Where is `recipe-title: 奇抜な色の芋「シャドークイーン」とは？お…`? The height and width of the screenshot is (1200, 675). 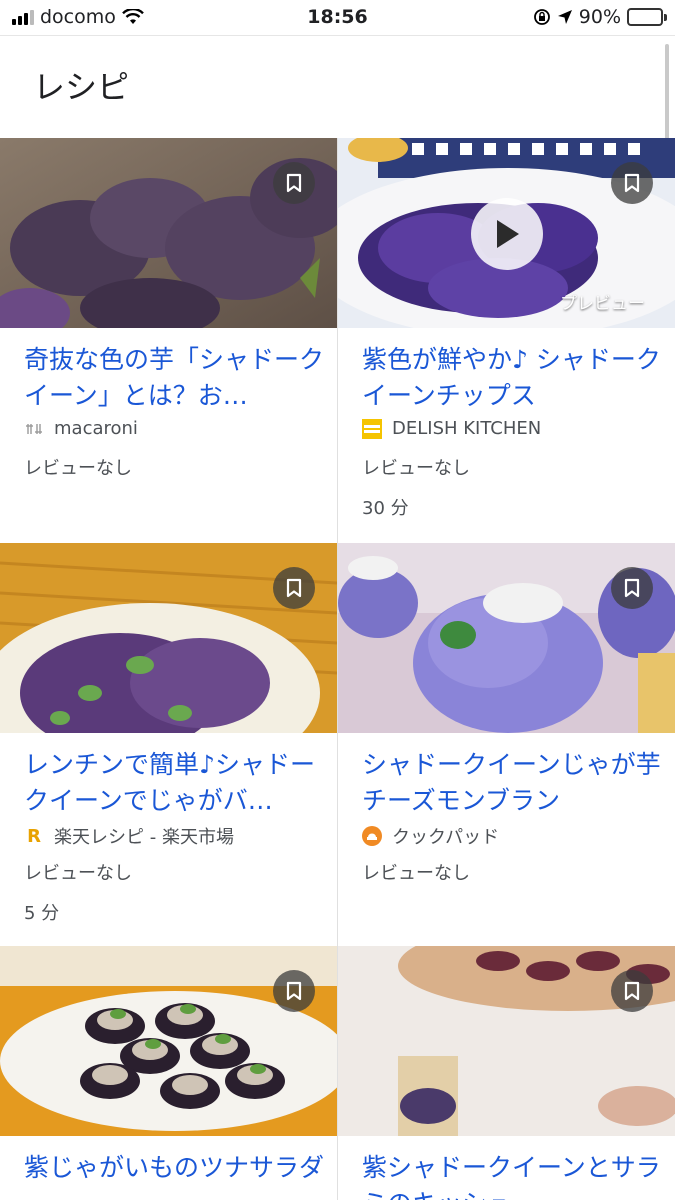
recipe-title: 奇抜な色の芋「シャドークイーン」とは？お… is located at coordinates (174, 378).